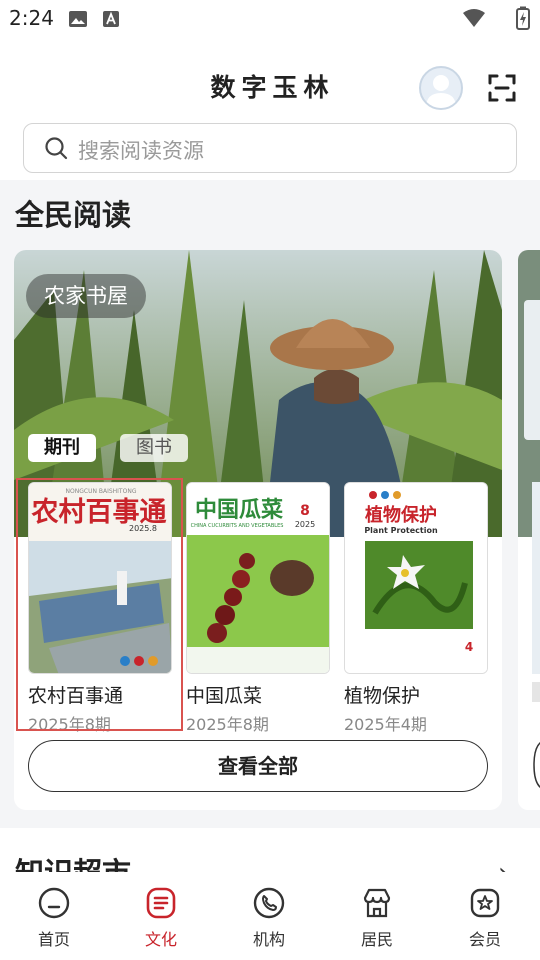 The width and height of the screenshot is (540, 960). What do you see at coordinates (237, 526) in the screenshot?
I see `cover-sub: CHINA CUCURBITS AND VEGETABLES` at bounding box center [237, 526].